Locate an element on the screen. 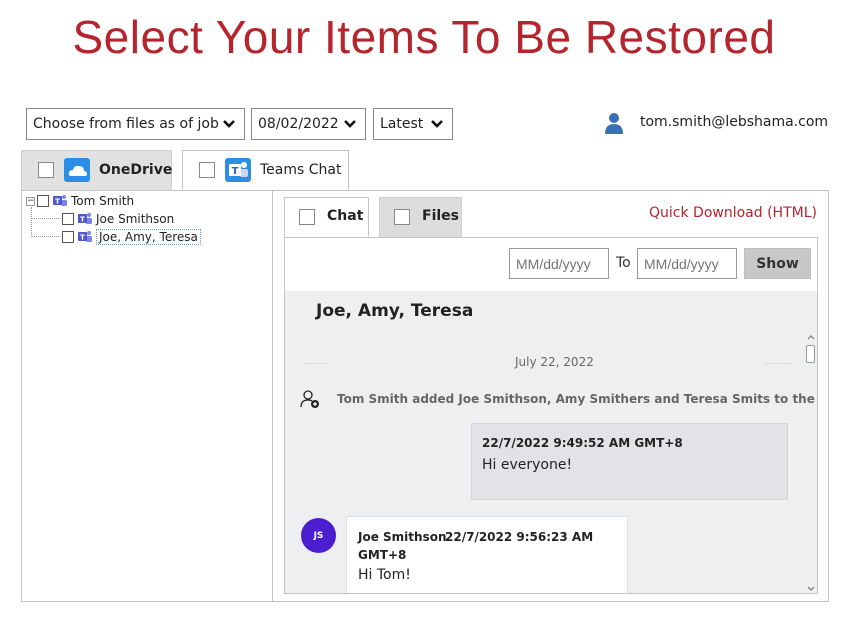 This screenshot has width=848, height=617. tree-node-child-selected: T Joe, Amy, Teresa is located at coordinates (131, 237).